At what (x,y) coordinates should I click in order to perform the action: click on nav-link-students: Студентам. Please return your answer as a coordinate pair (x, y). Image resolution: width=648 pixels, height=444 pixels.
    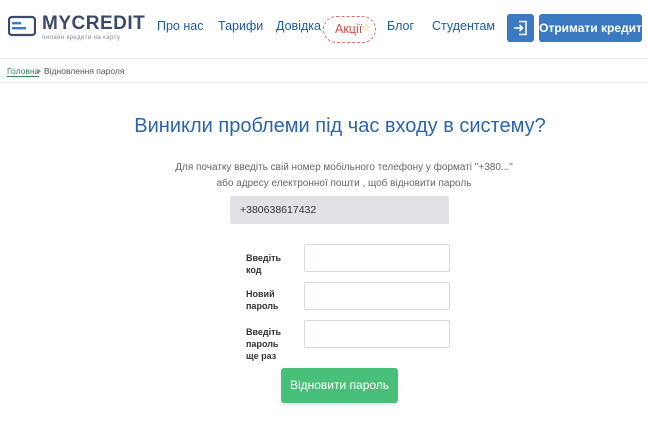
    Looking at the image, I should click on (463, 26).